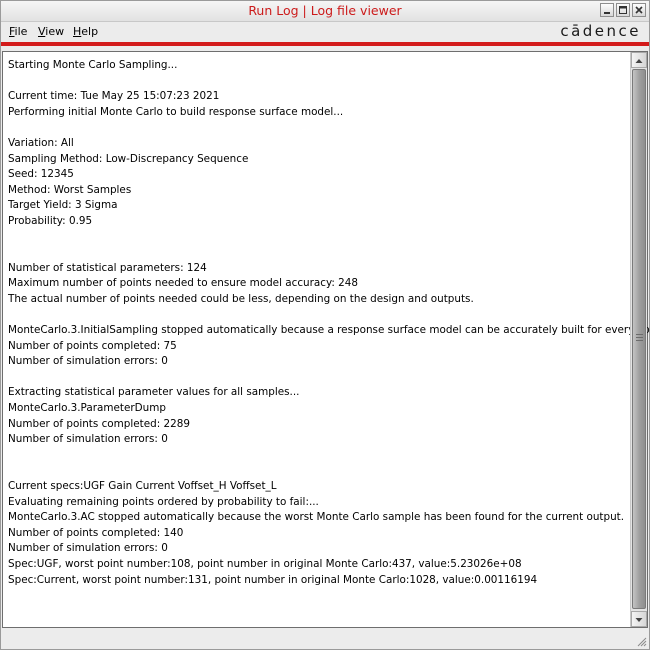  I want to click on grip-icon, so click(639, 338).